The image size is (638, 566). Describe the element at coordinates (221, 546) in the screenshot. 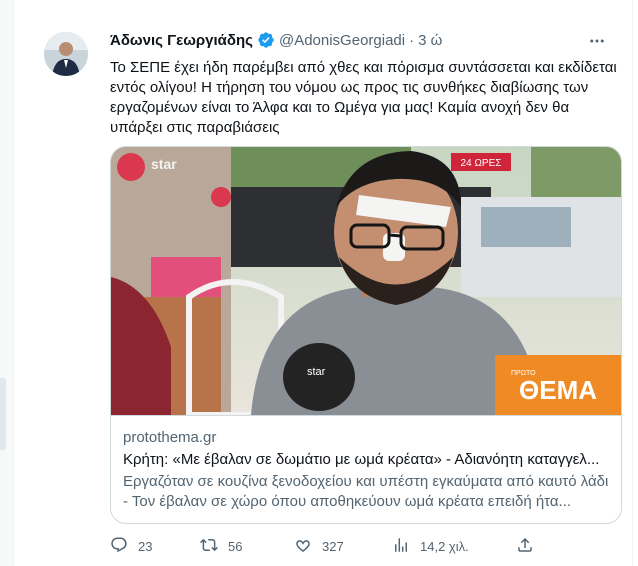

I see `retweet-button: 56` at that location.